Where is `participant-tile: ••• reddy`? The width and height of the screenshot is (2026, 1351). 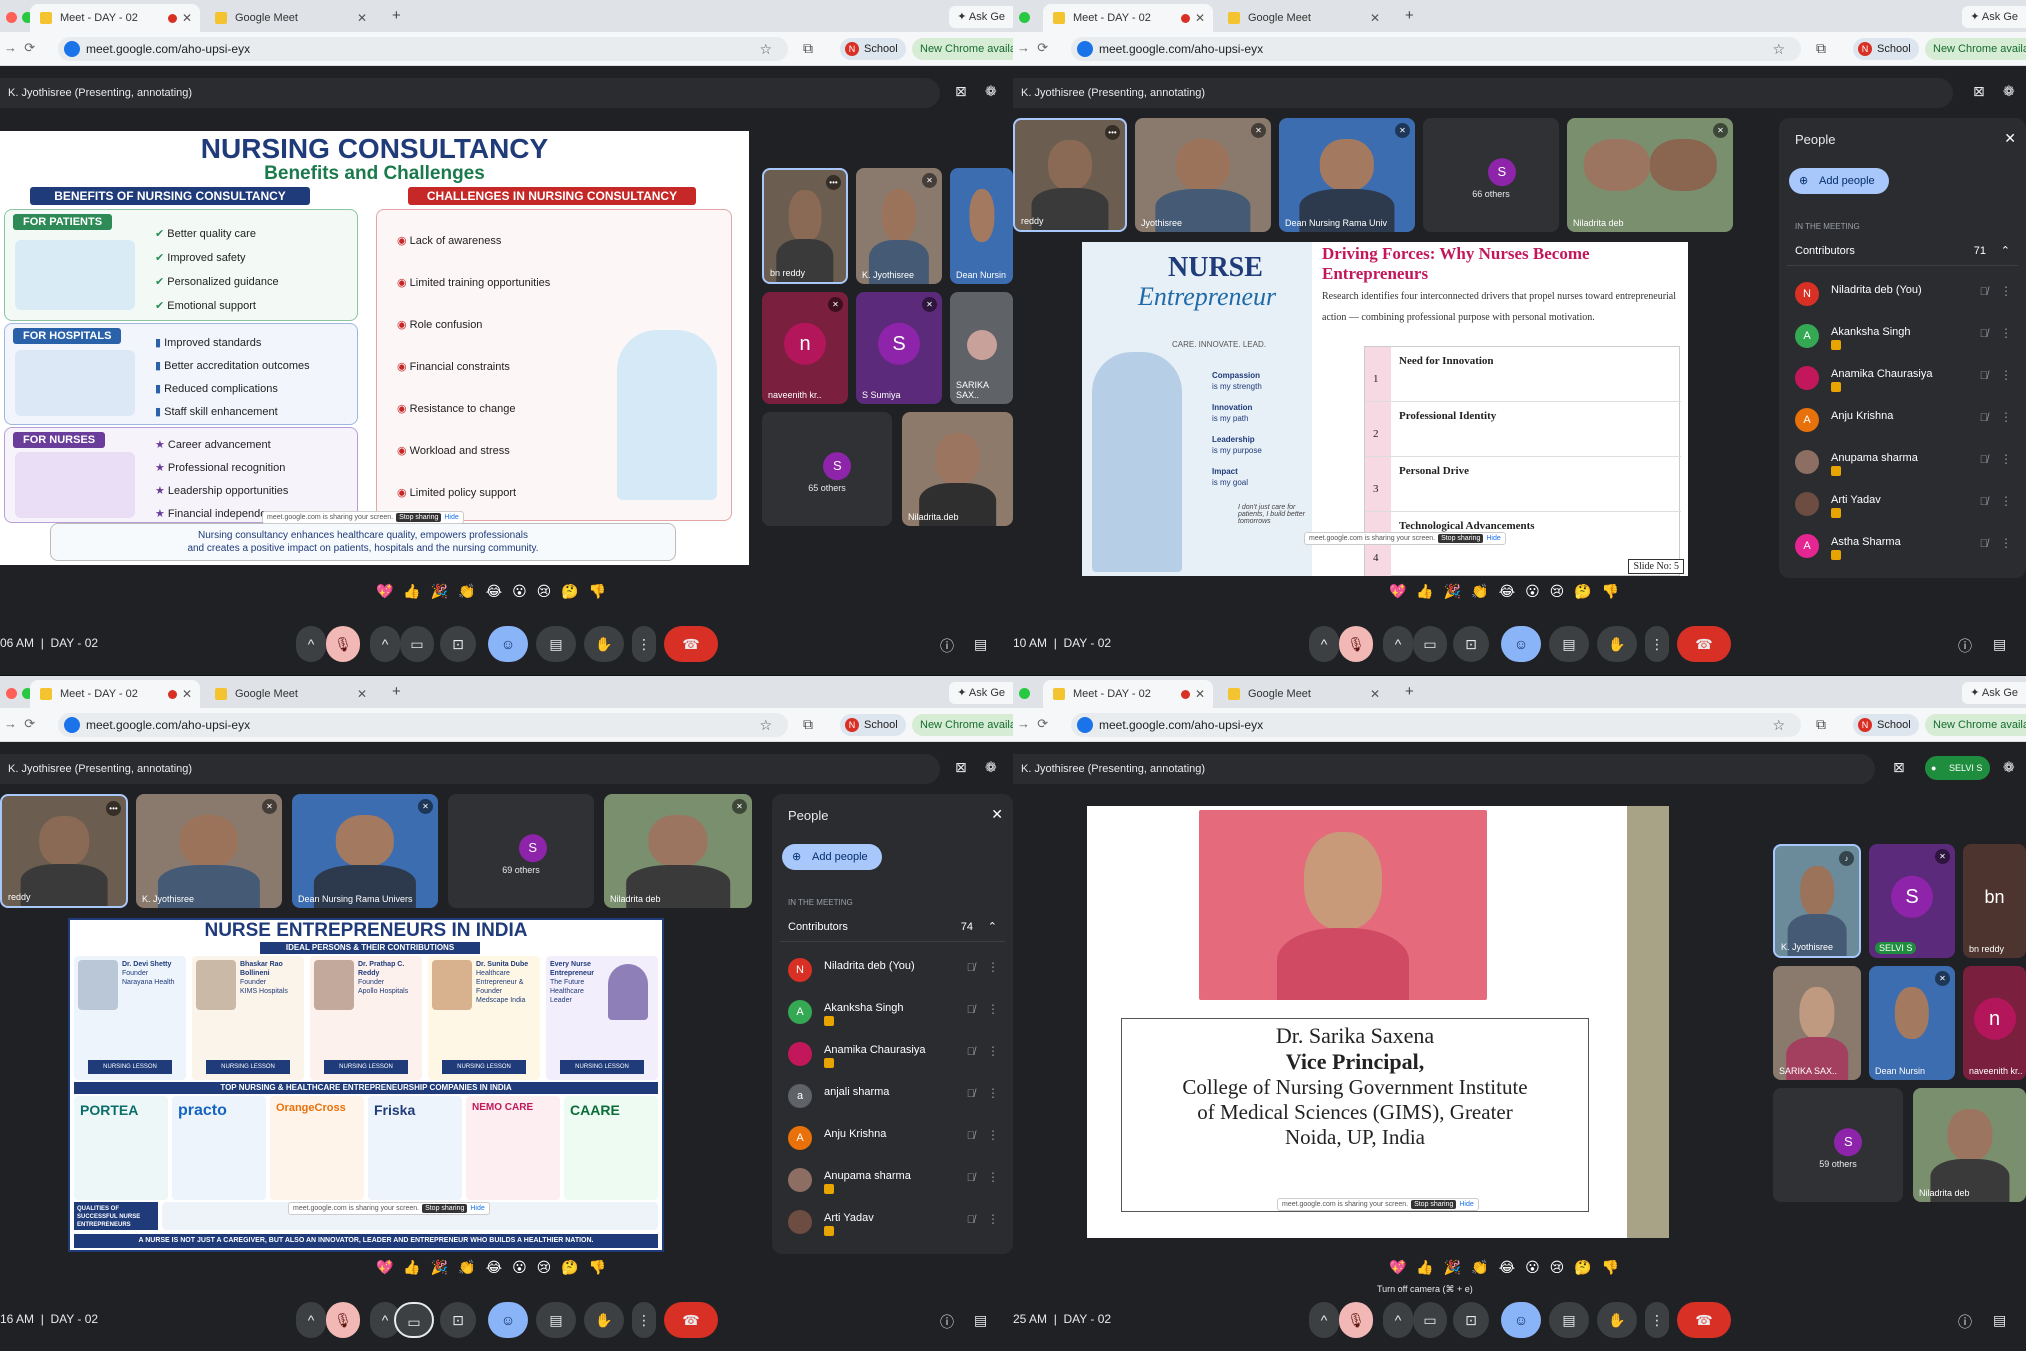
participant-tile: ••• reddy is located at coordinates (1070, 175).